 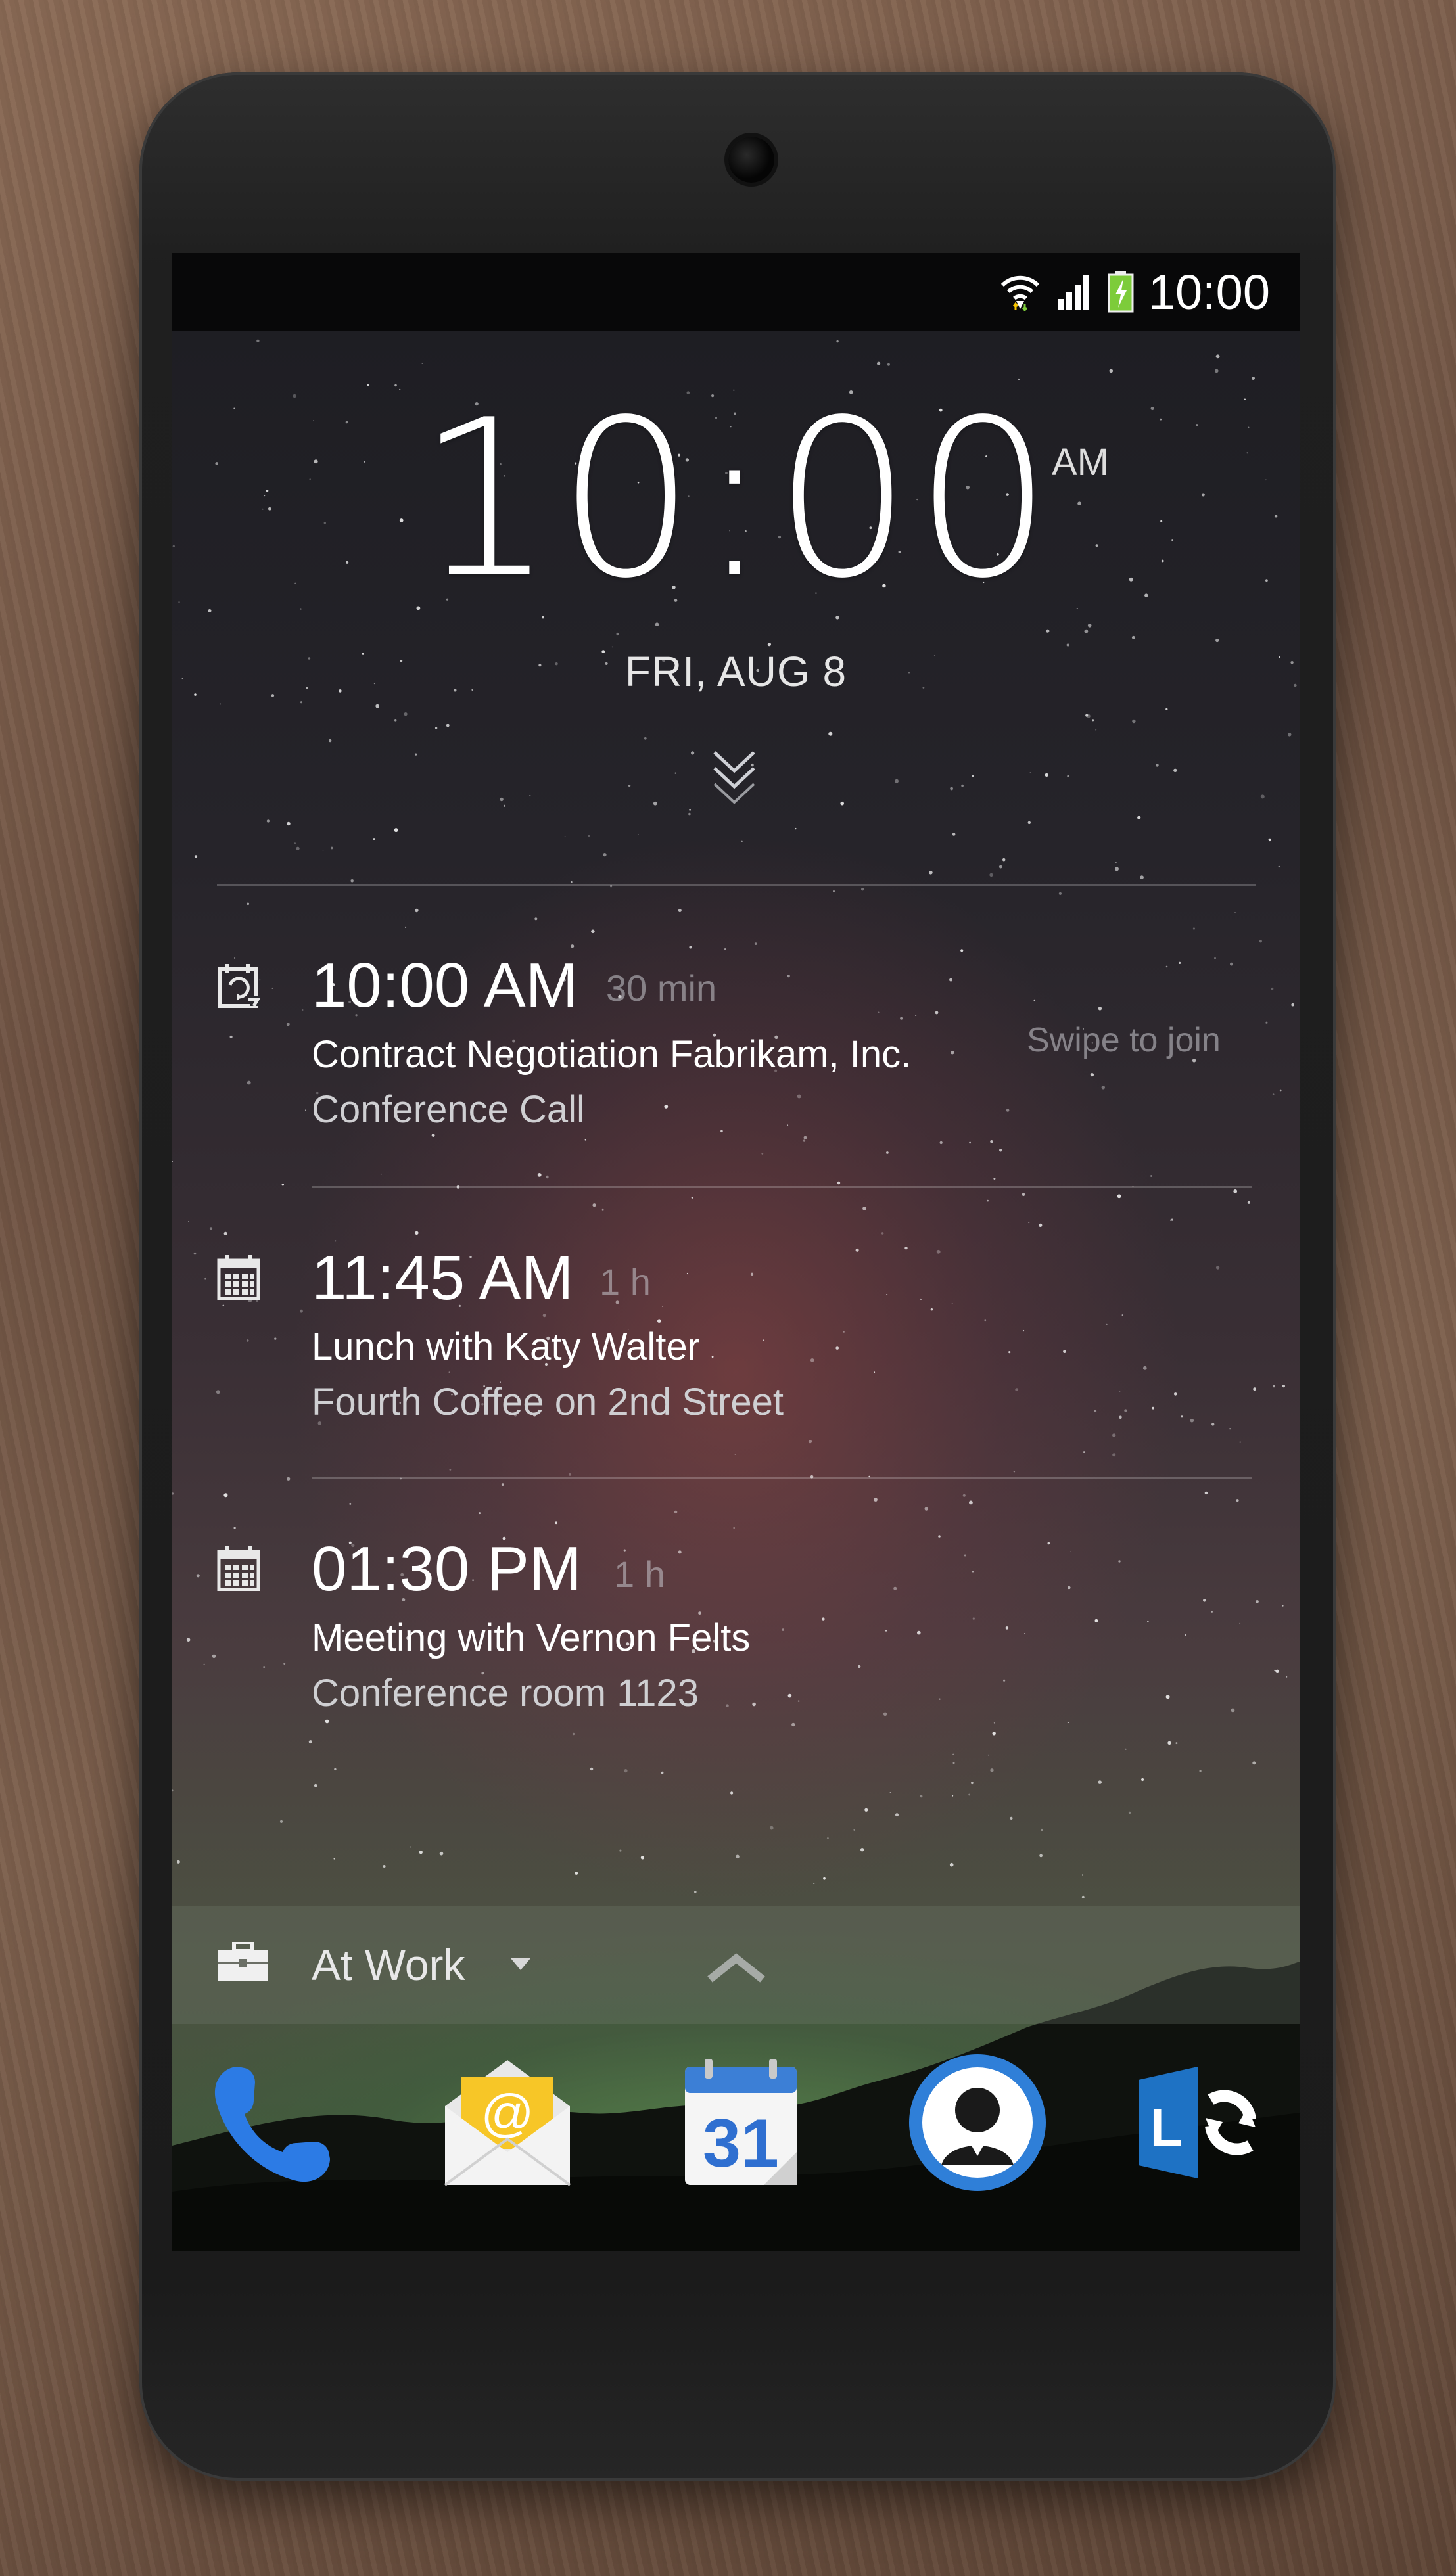 I want to click on dropdown-caret-icon, so click(x=520, y=1964).